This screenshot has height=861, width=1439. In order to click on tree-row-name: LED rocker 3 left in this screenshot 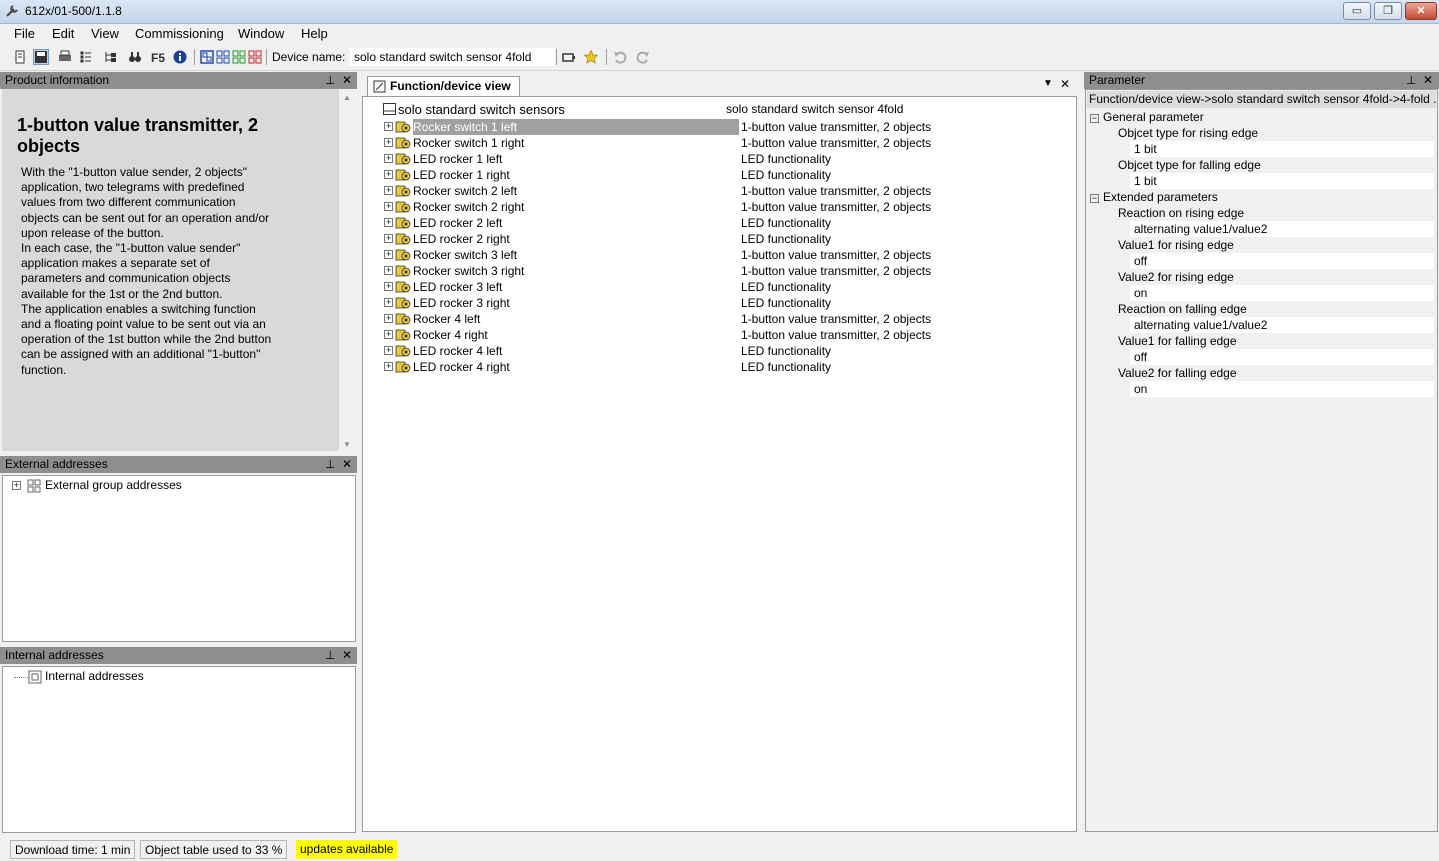, I will do `click(457, 287)`.